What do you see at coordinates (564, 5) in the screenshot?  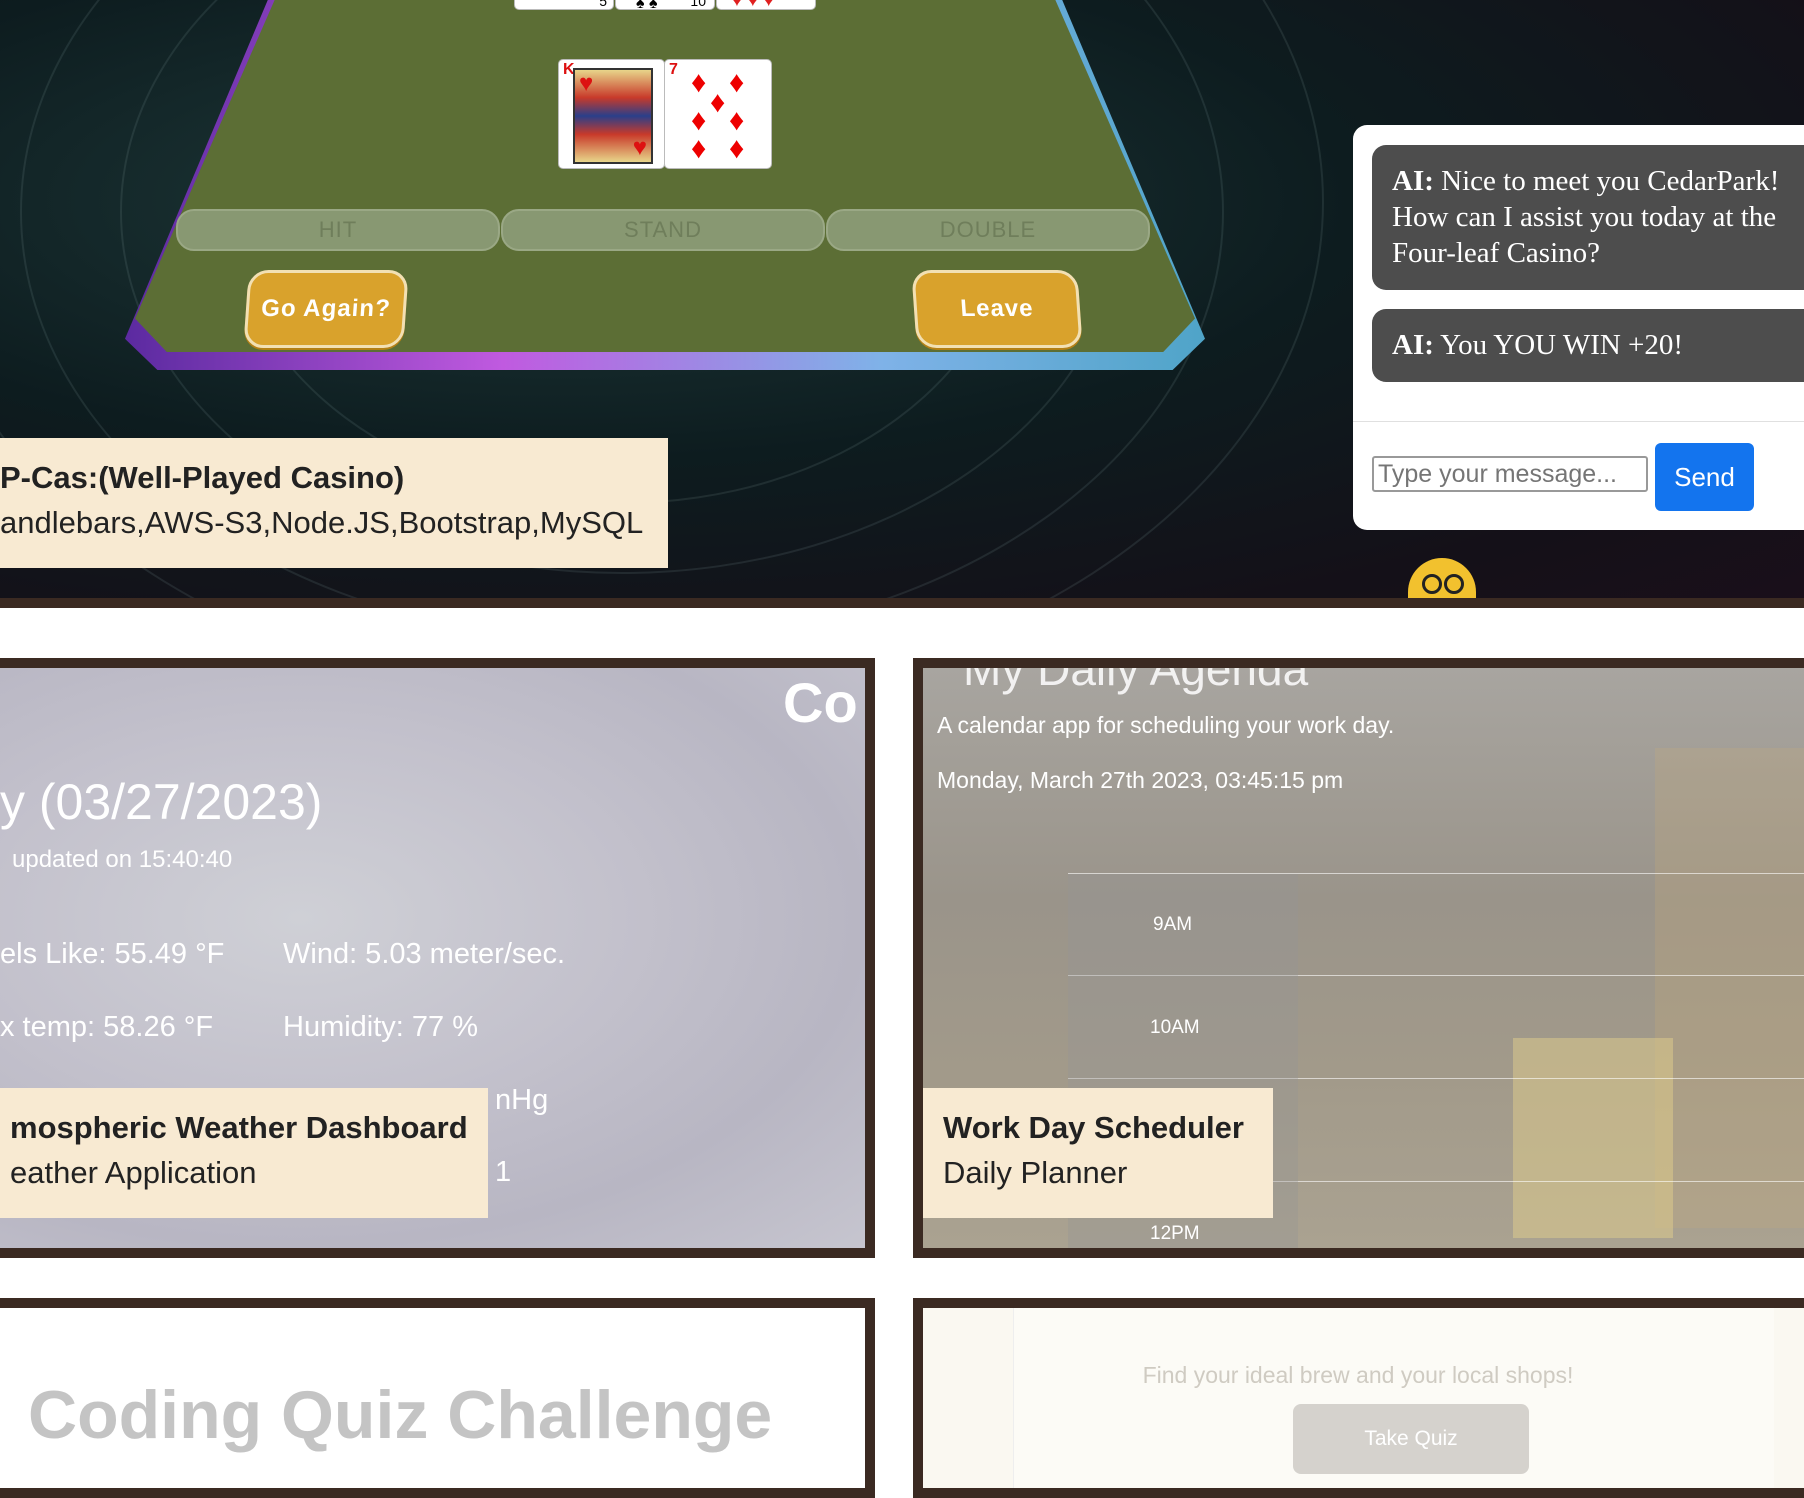 I see `dealer-card: 5` at bounding box center [564, 5].